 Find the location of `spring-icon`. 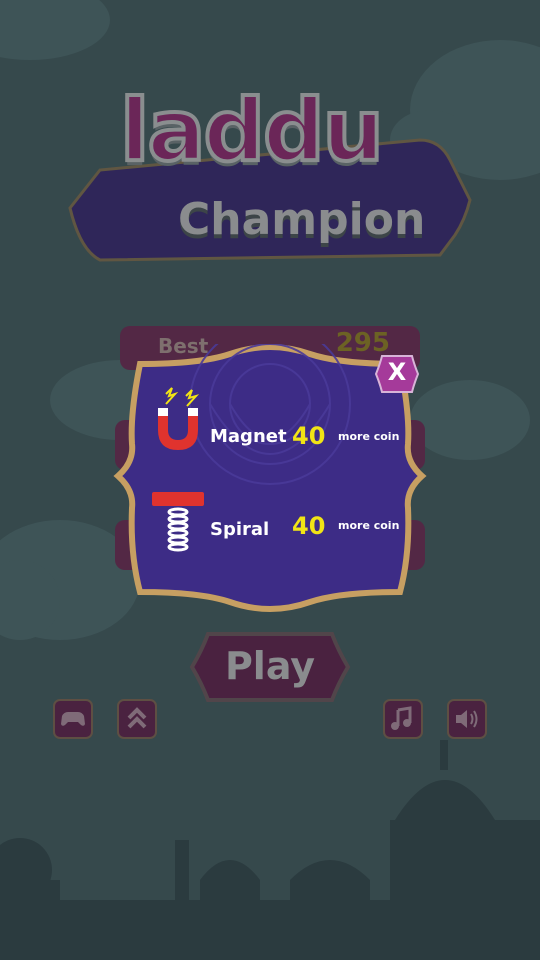

spring-icon is located at coordinates (178, 525).